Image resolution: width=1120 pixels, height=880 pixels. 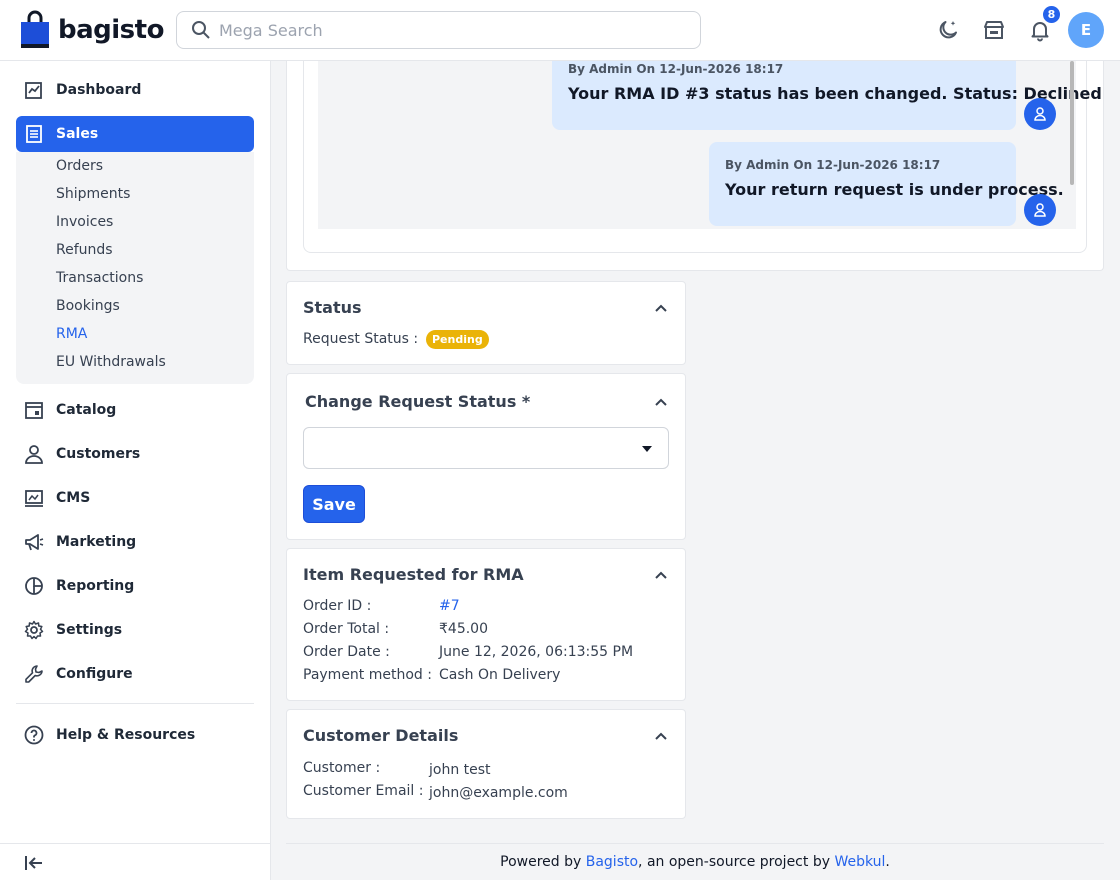 I want to click on sidebar-item-label: Settings, so click(x=89, y=630).